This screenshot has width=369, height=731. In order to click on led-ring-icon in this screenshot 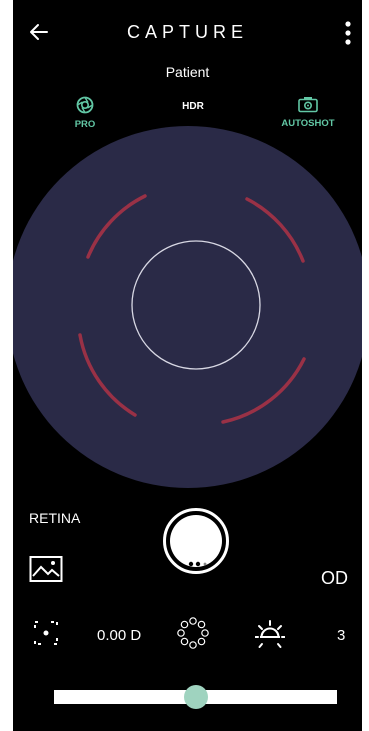, I will do `click(193, 633)`.